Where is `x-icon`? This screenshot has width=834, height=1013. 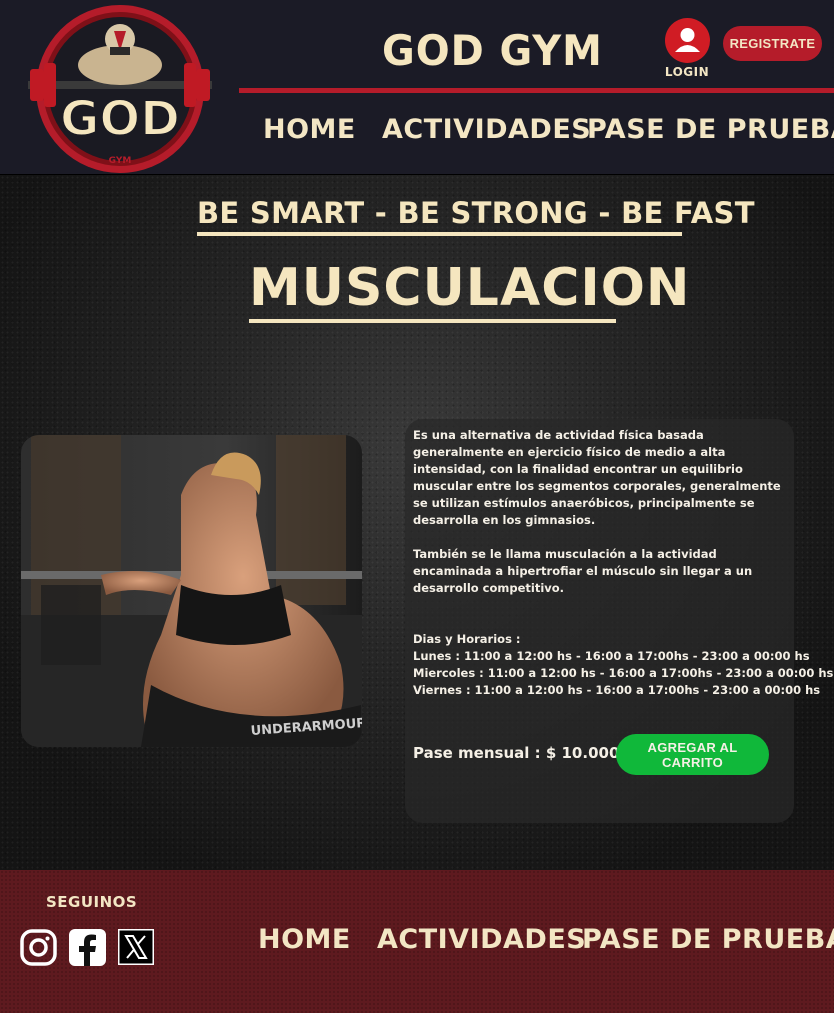 x-icon is located at coordinates (136, 947).